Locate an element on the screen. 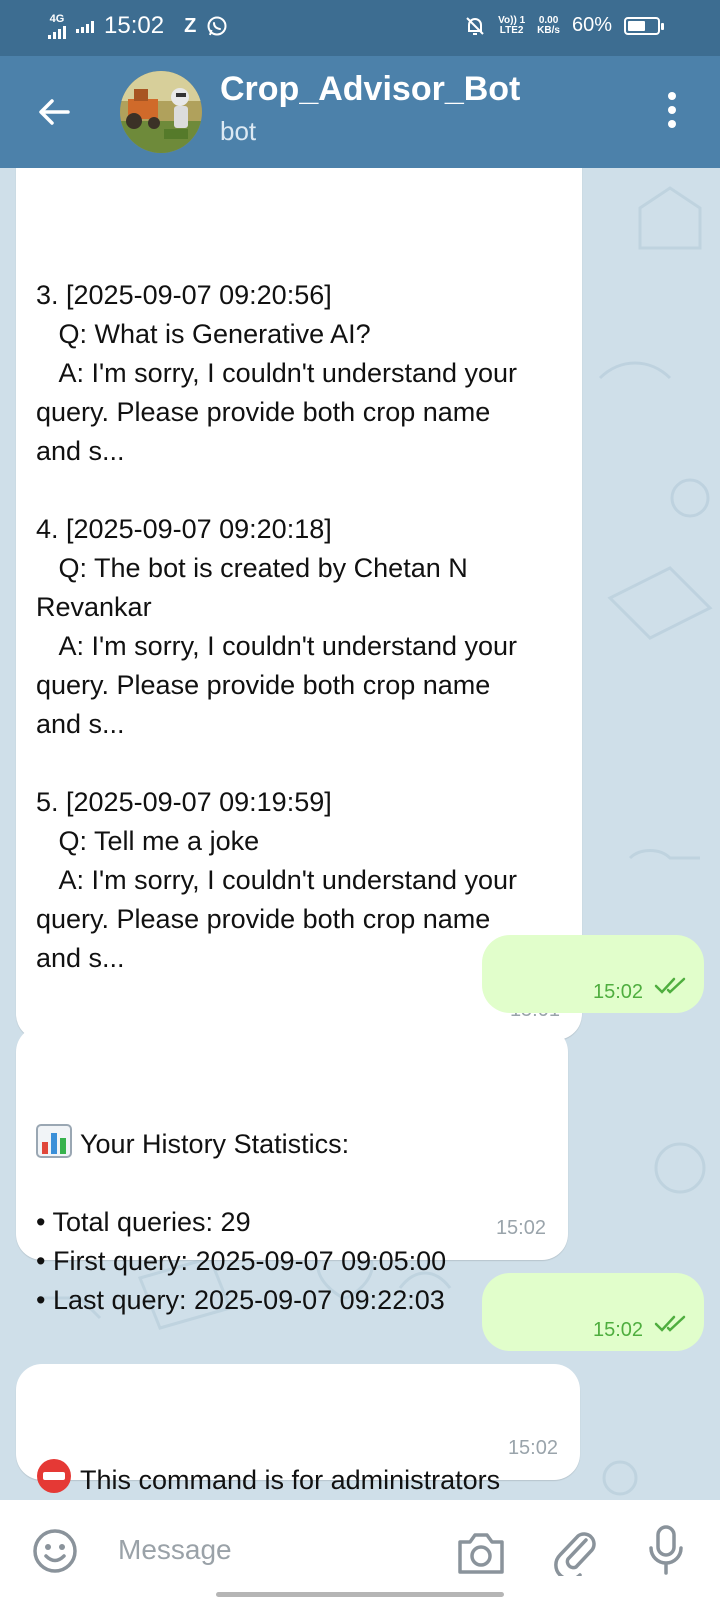  bar-chart-emoji-icon is located at coordinates (54, 1141).